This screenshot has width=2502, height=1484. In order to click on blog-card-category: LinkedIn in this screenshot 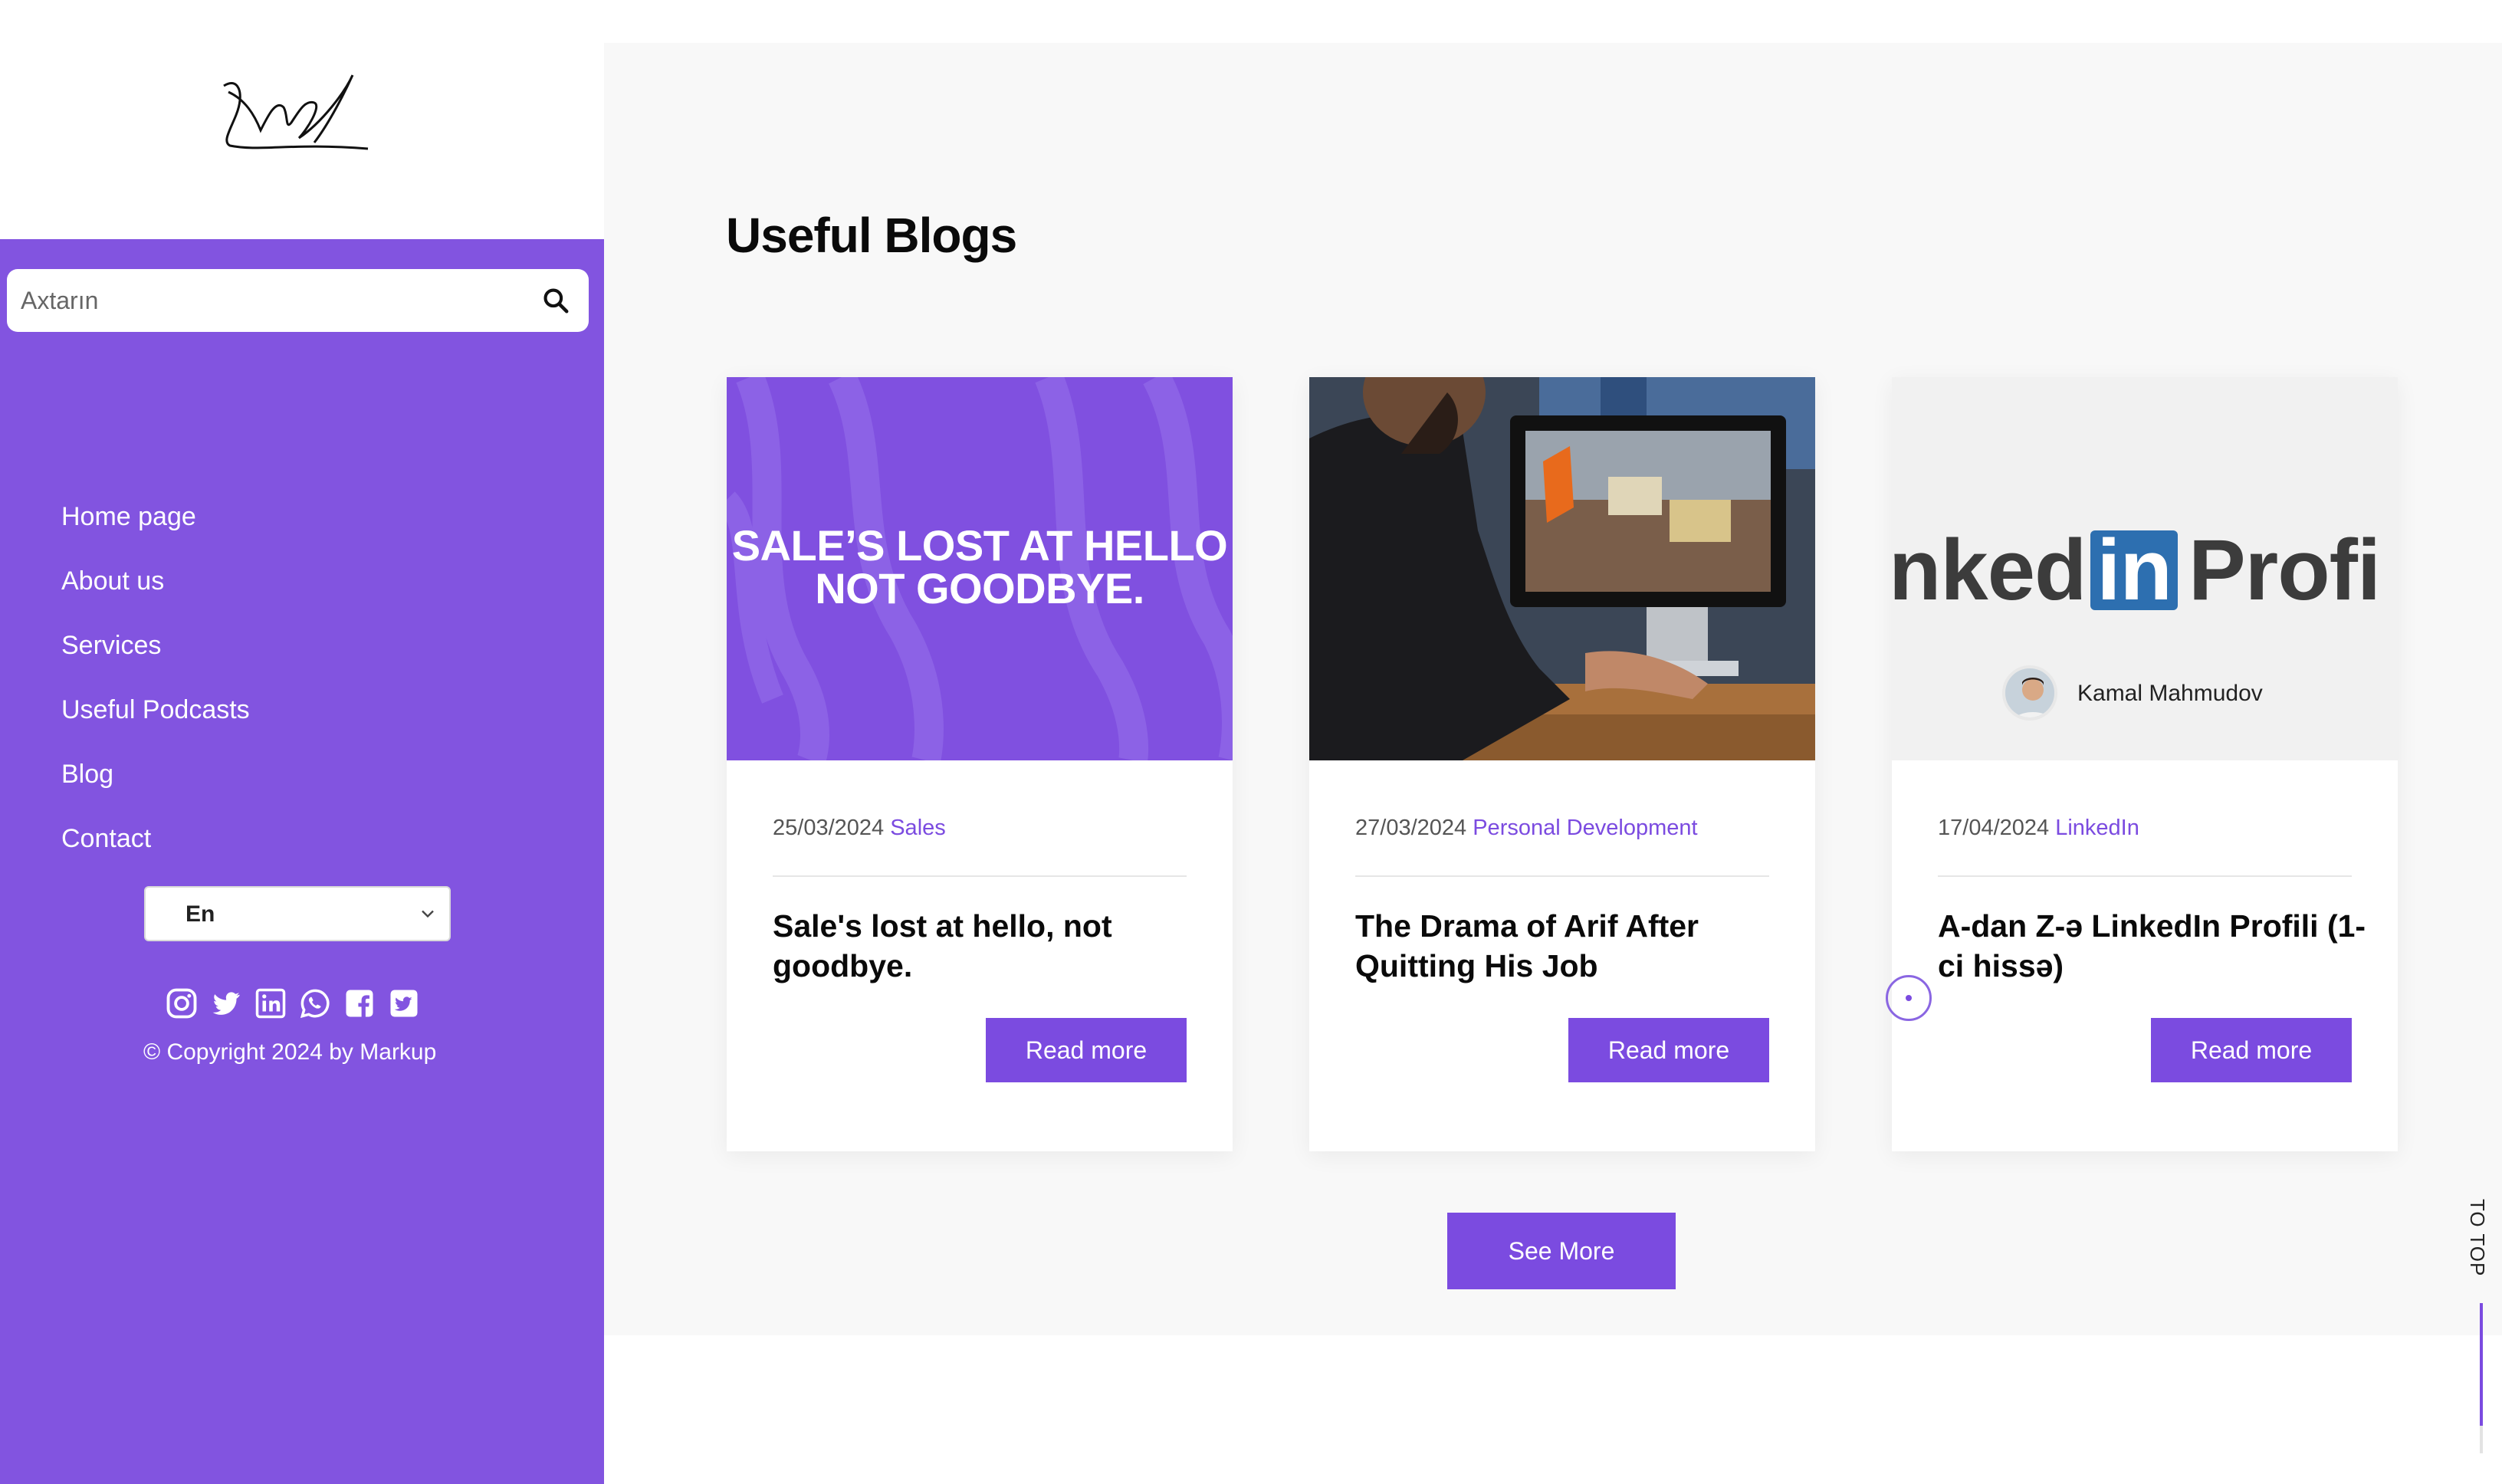, I will do `click(2097, 828)`.